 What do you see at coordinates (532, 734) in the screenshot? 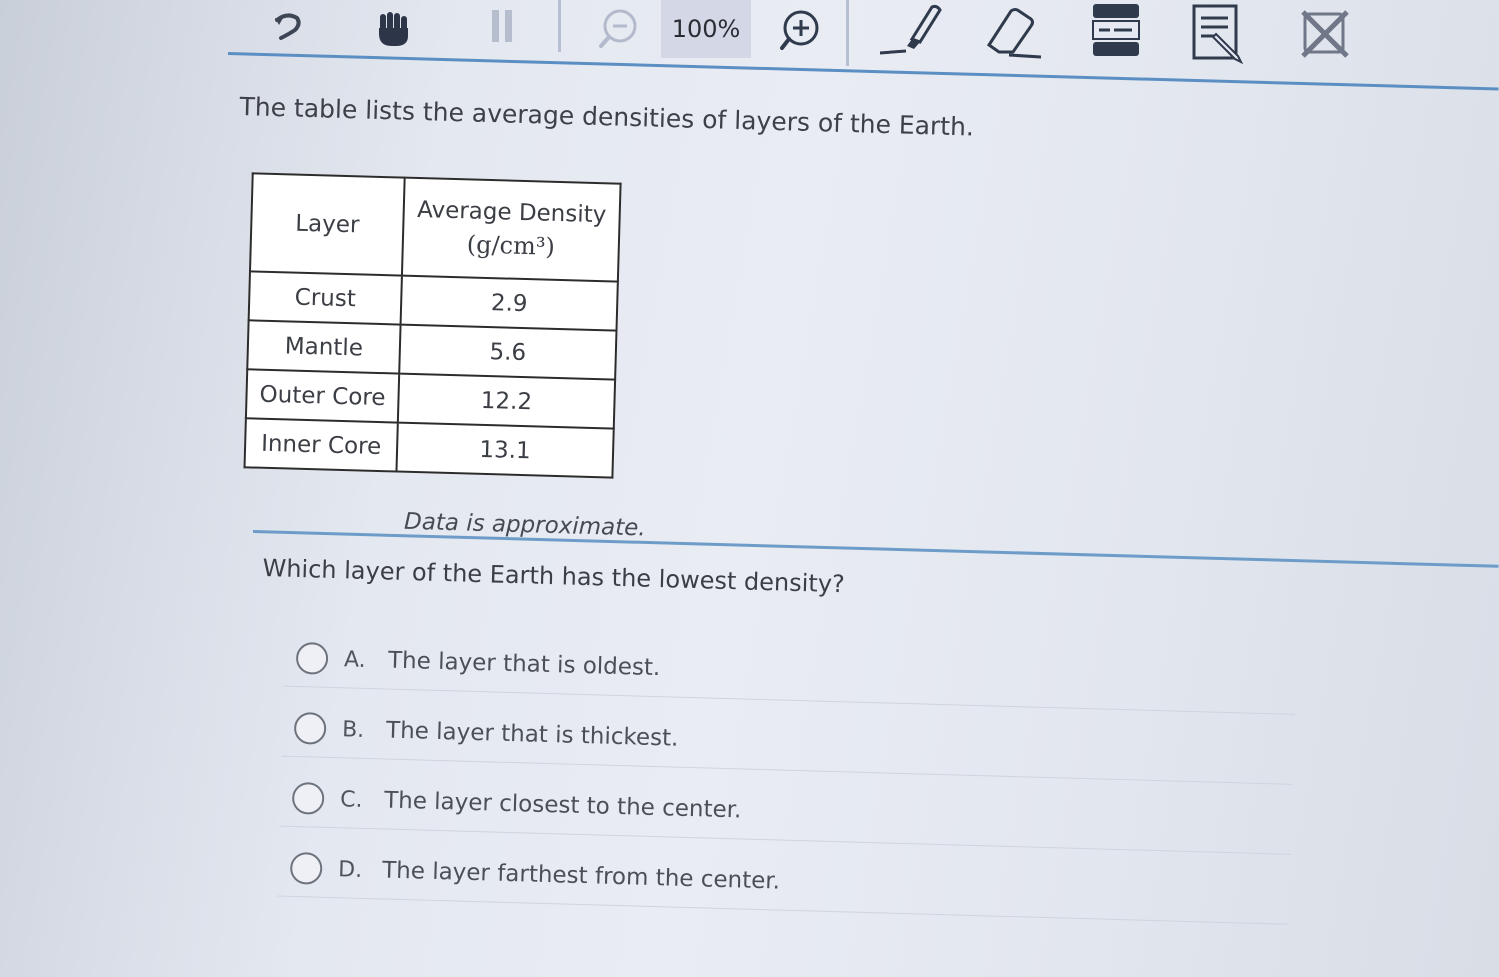
I see `option-text: The layer that is thickest.` at bounding box center [532, 734].